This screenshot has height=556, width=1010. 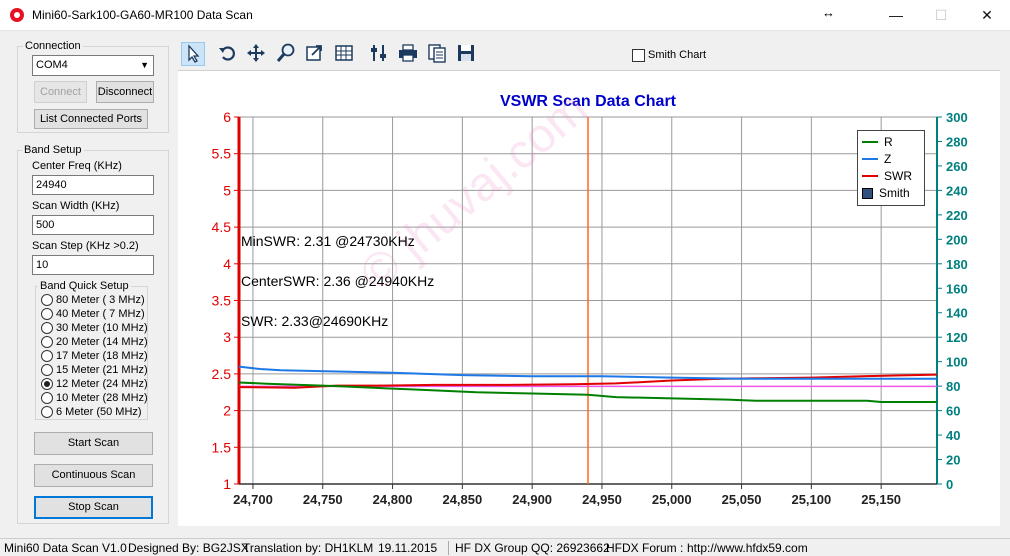 What do you see at coordinates (462, 499) in the screenshot?
I see `x-tick-label: 24,850` at bounding box center [462, 499].